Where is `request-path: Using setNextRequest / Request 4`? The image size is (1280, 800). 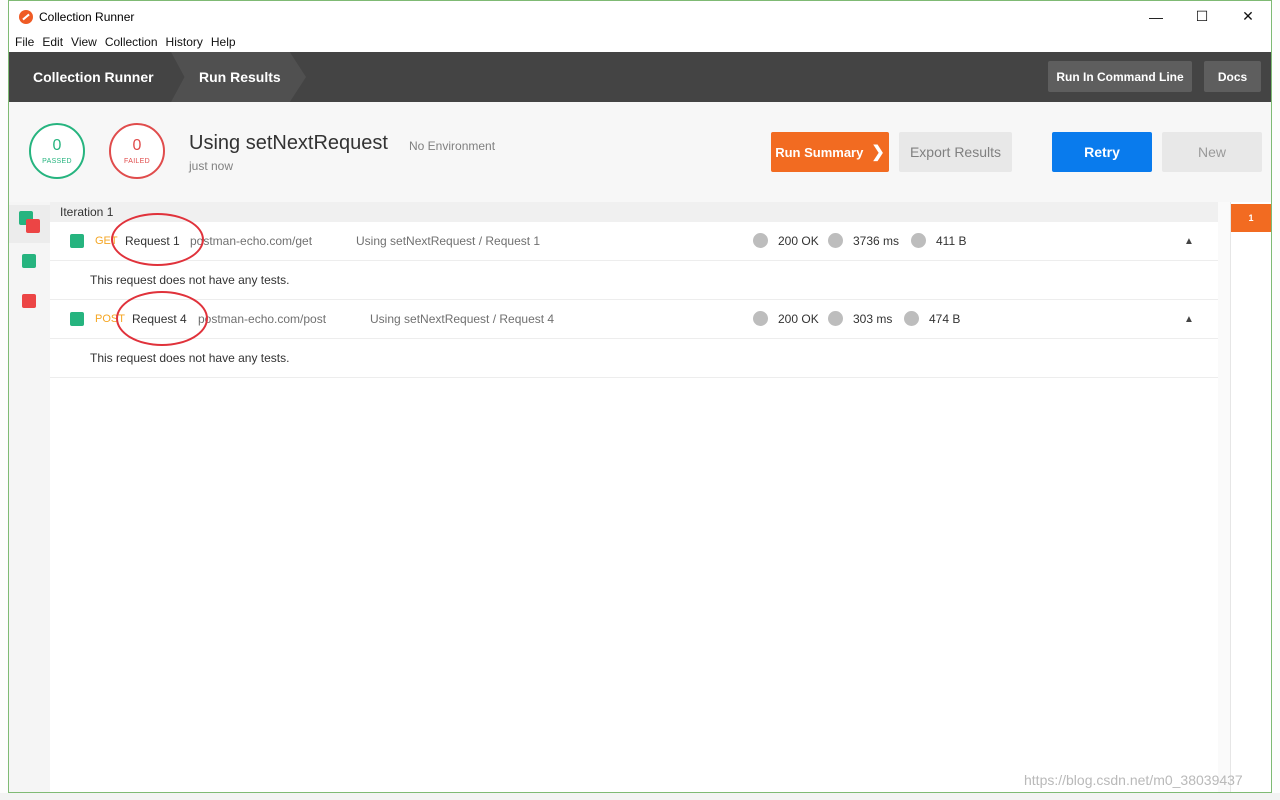
request-path: Using setNextRequest / Request 4 is located at coordinates (462, 319).